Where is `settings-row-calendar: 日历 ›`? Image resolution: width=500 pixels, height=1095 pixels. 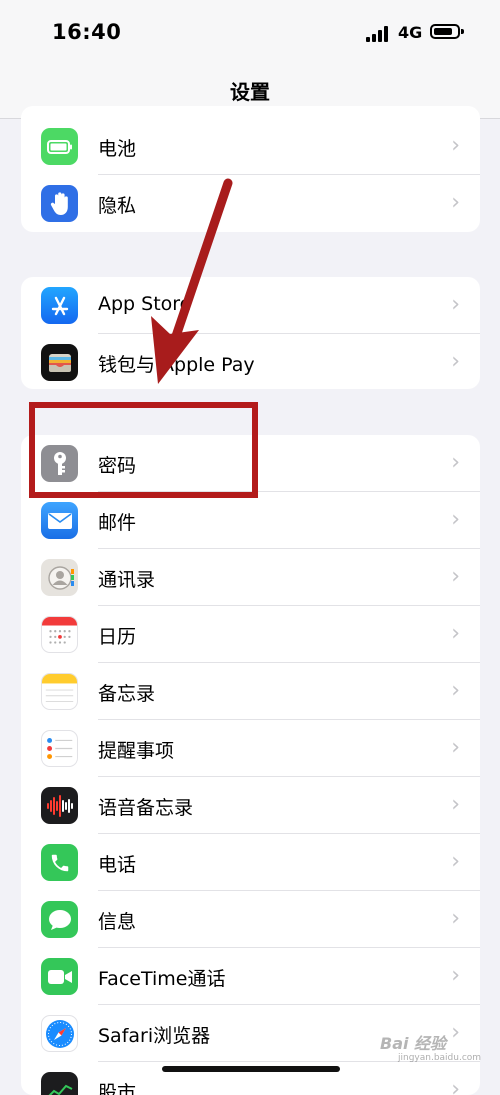 settings-row-calendar: 日历 › is located at coordinates (250, 634).